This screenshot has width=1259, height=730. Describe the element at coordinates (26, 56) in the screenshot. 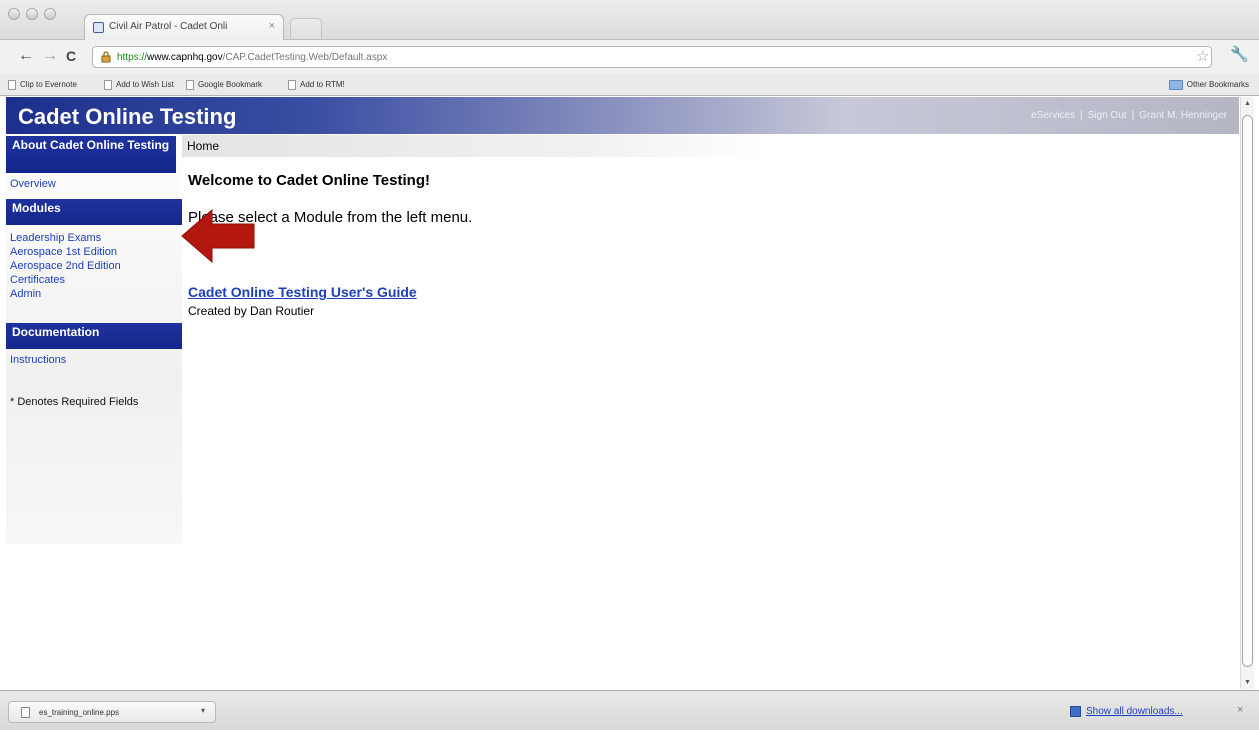

I see `back-arrow-icon: ←` at that location.